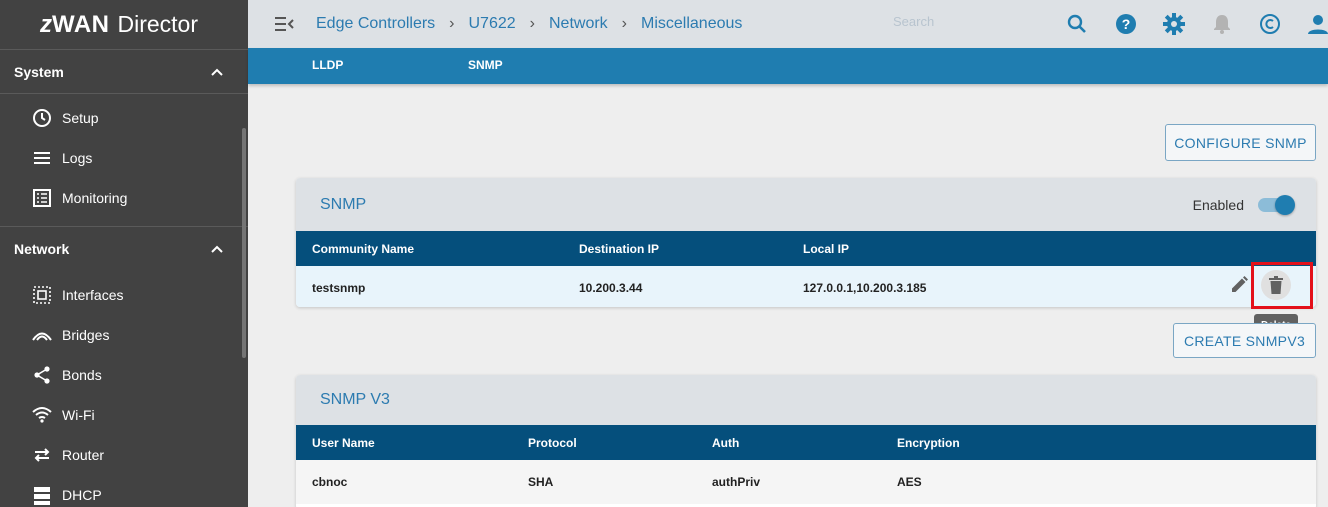 The width and height of the screenshot is (1328, 507). Describe the element at coordinates (1174, 24) in the screenshot. I see `settings-icon` at that location.